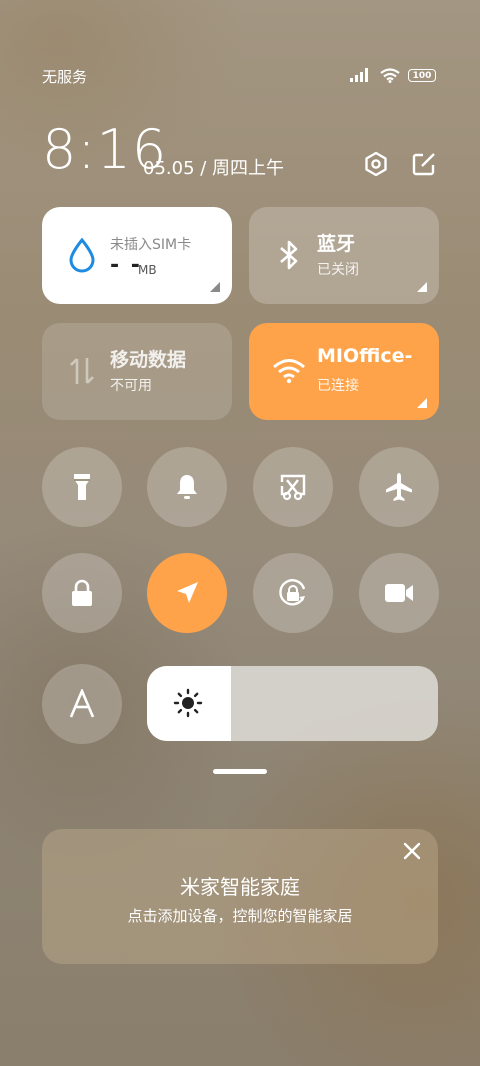  I want to click on mobile-data-icon, so click(82, 371).